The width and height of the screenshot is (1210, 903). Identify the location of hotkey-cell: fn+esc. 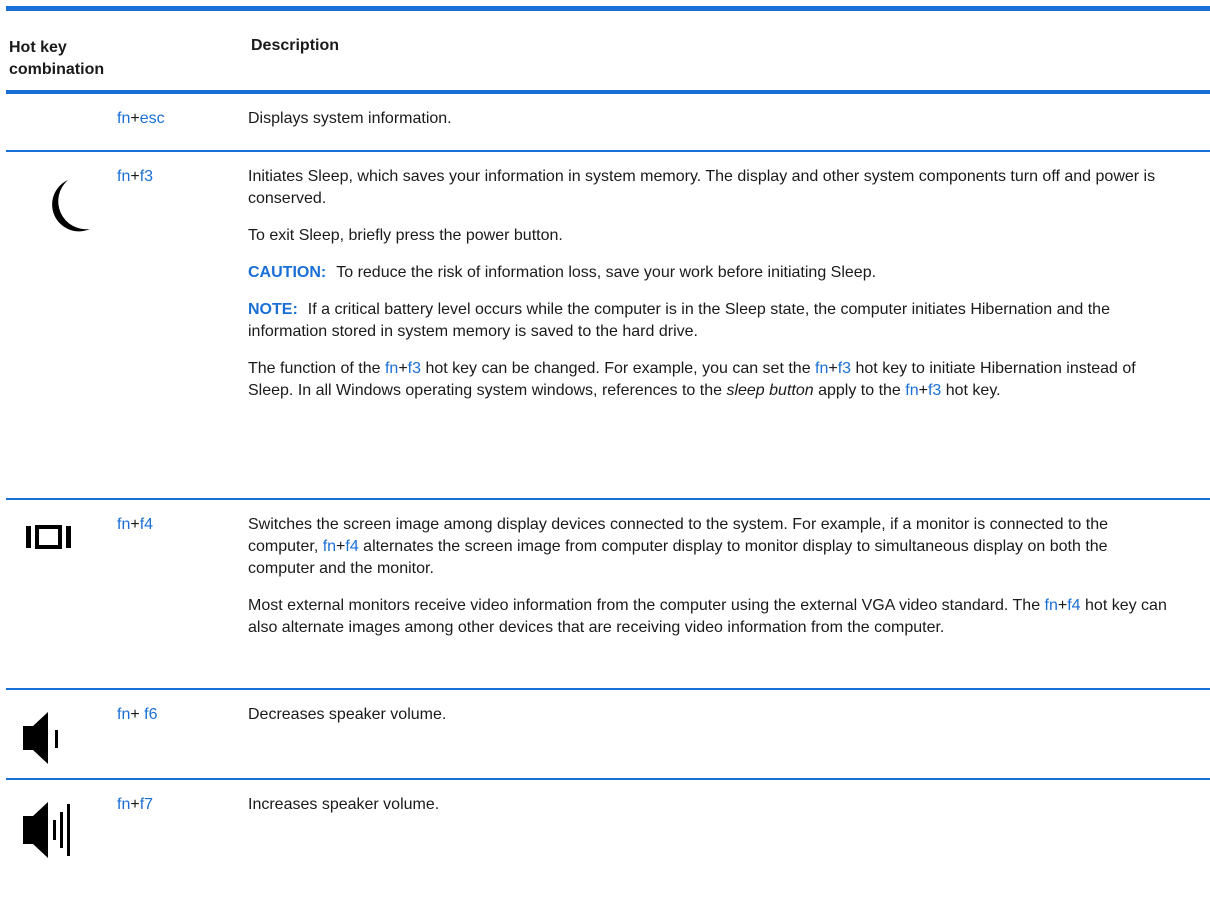
(141, 118).